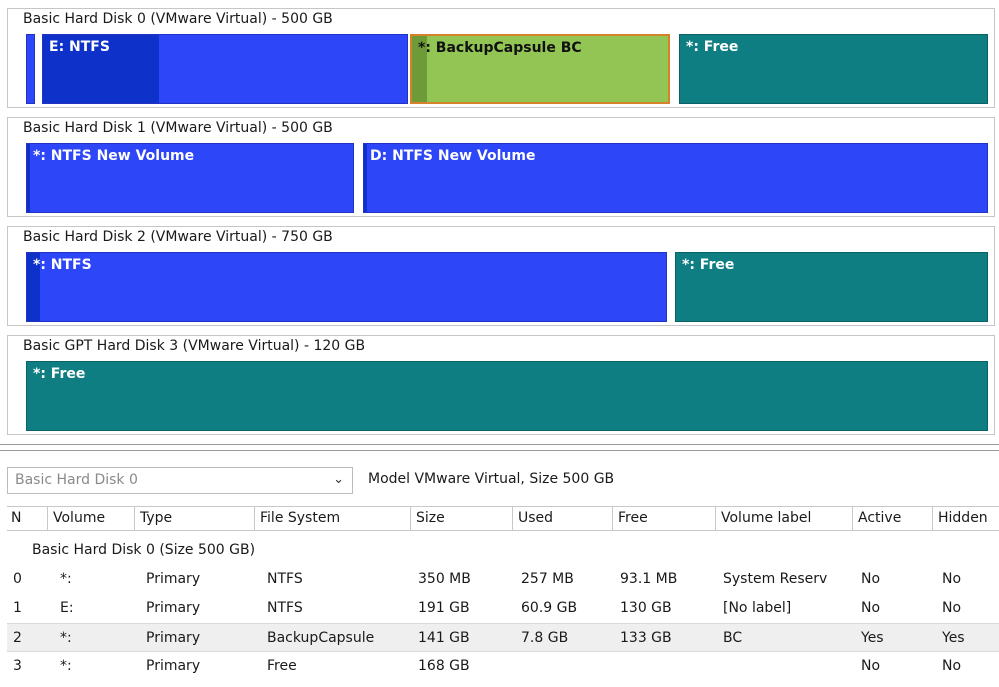 The image size is (999, 687). I want to click on column-header-active: Active, so click(892, 518).